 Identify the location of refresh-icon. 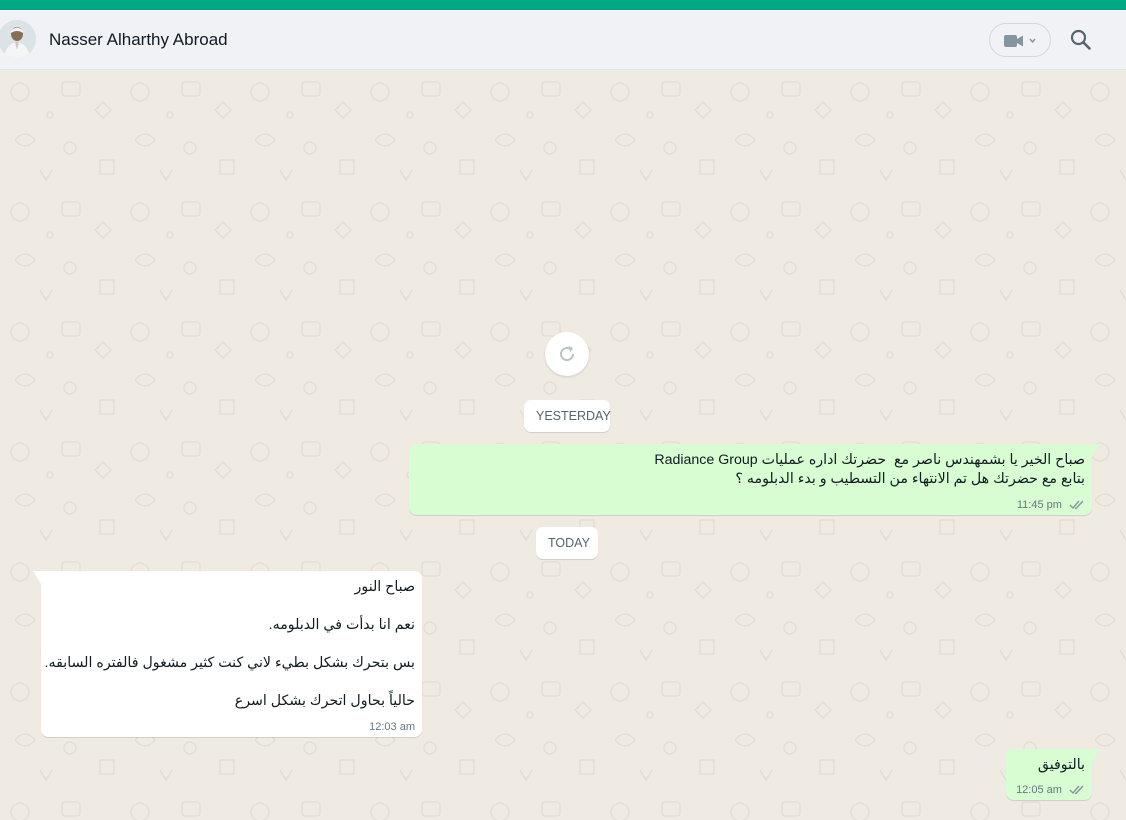
(567, 354).